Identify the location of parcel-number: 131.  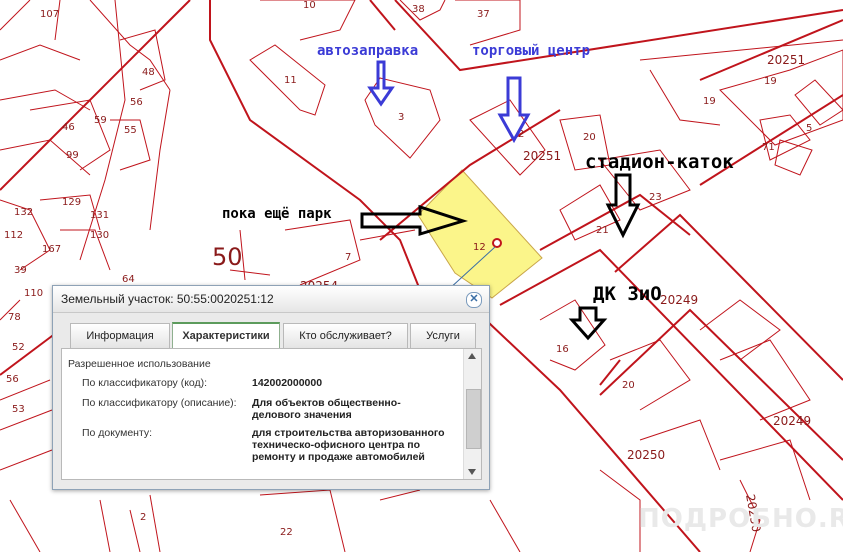
(99, 215).